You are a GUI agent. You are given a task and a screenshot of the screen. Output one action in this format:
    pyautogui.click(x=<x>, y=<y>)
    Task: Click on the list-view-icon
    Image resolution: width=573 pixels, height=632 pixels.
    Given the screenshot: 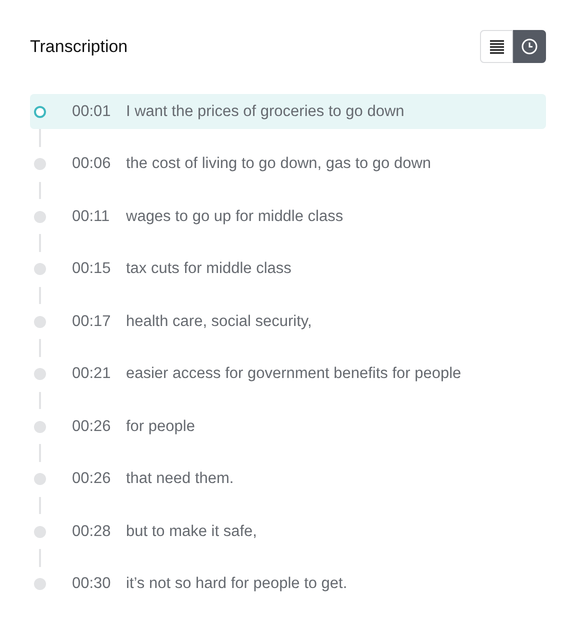 What is the action you would take?
    pyautogui.click(x=496, y=47)
    